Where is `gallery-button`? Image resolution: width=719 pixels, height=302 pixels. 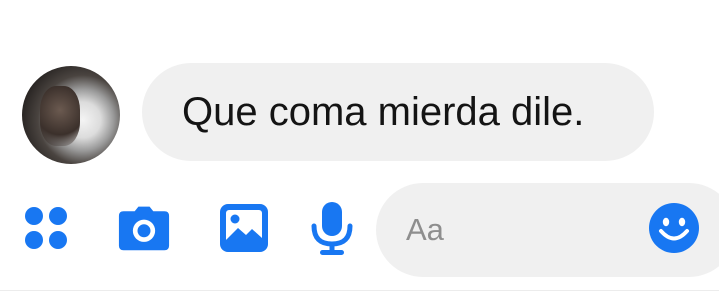
gallery-button is located at coordinates (244, 228).